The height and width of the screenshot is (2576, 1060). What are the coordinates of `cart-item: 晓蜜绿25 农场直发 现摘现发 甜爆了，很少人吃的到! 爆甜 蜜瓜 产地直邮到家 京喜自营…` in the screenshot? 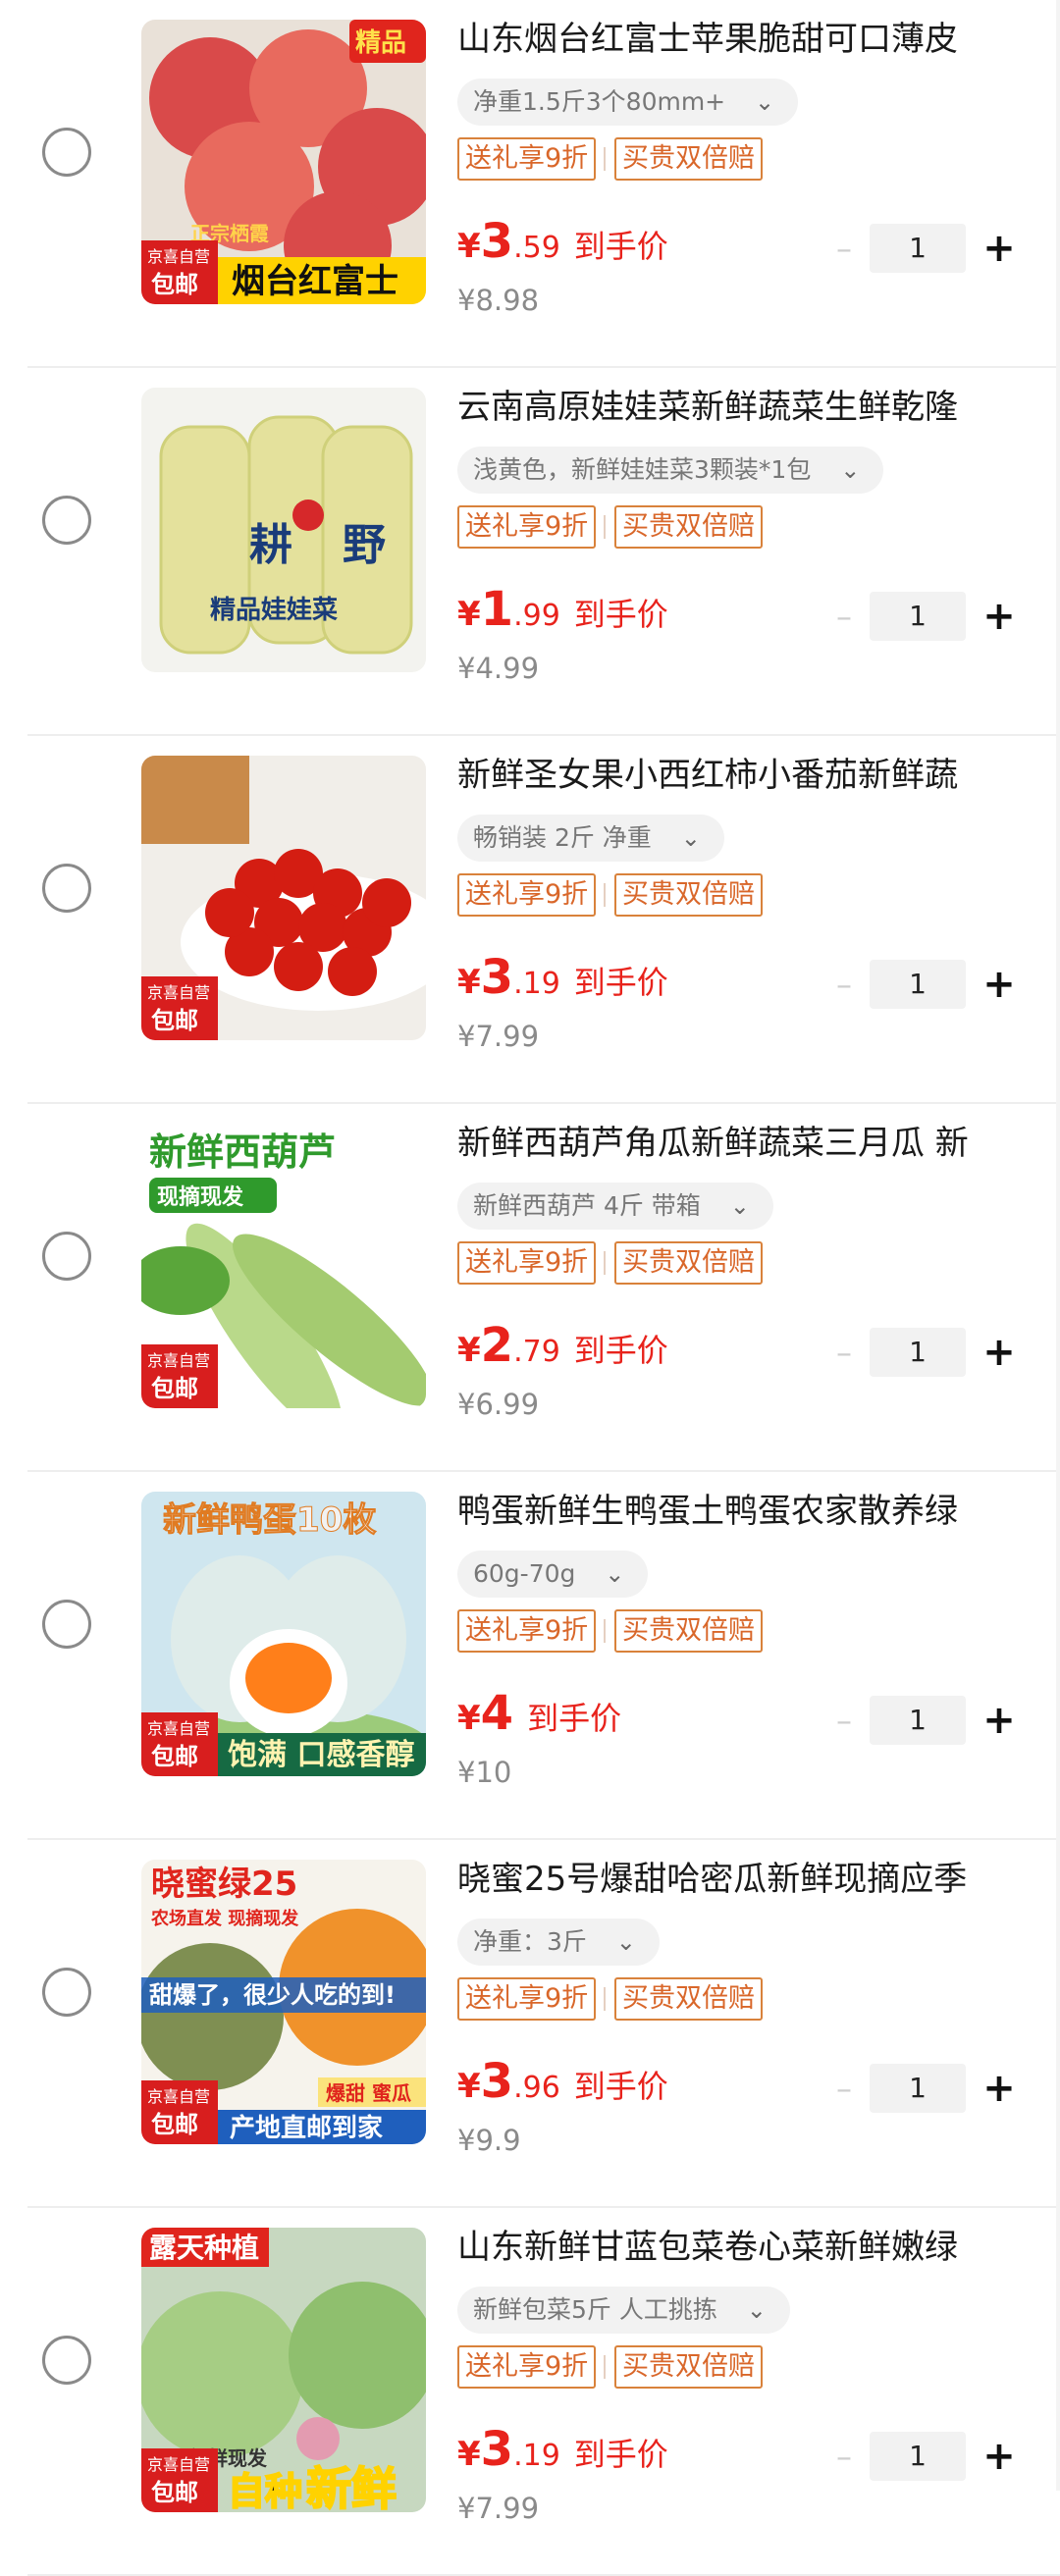 It's located at (530, 2024).